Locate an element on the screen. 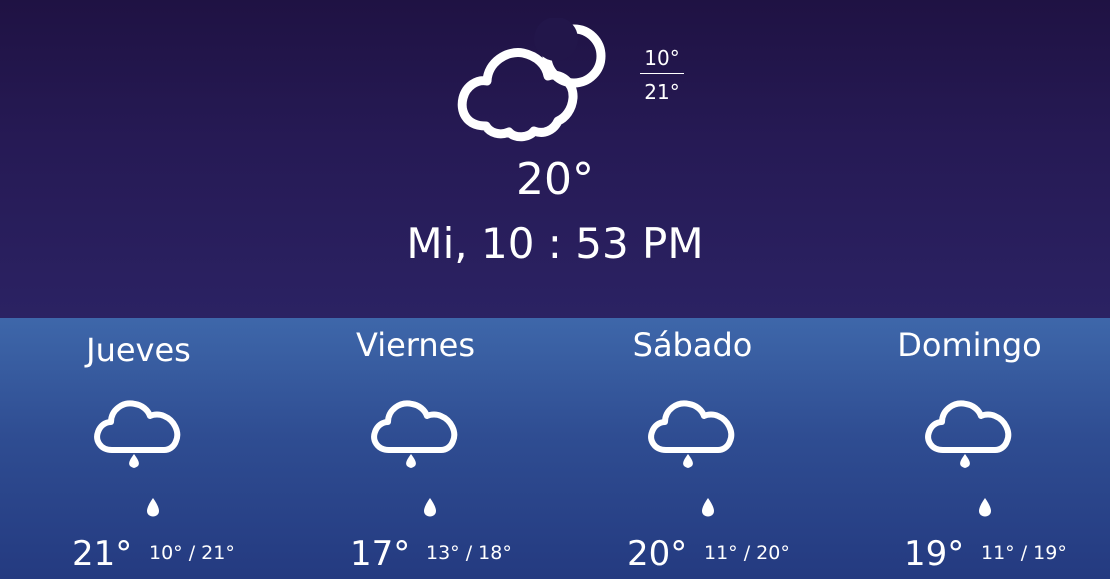 The height and width of the screenshot is (579, 1110). current-temperature: 20° is located at coordinates (555, 179).